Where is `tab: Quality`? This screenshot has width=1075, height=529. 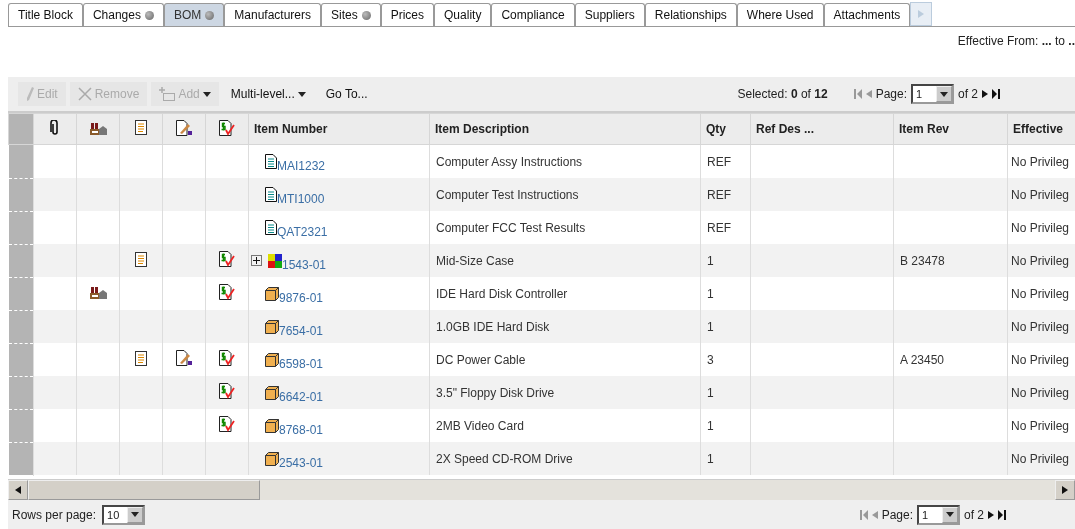 tab: Quality is located at coordinates (463, 14).